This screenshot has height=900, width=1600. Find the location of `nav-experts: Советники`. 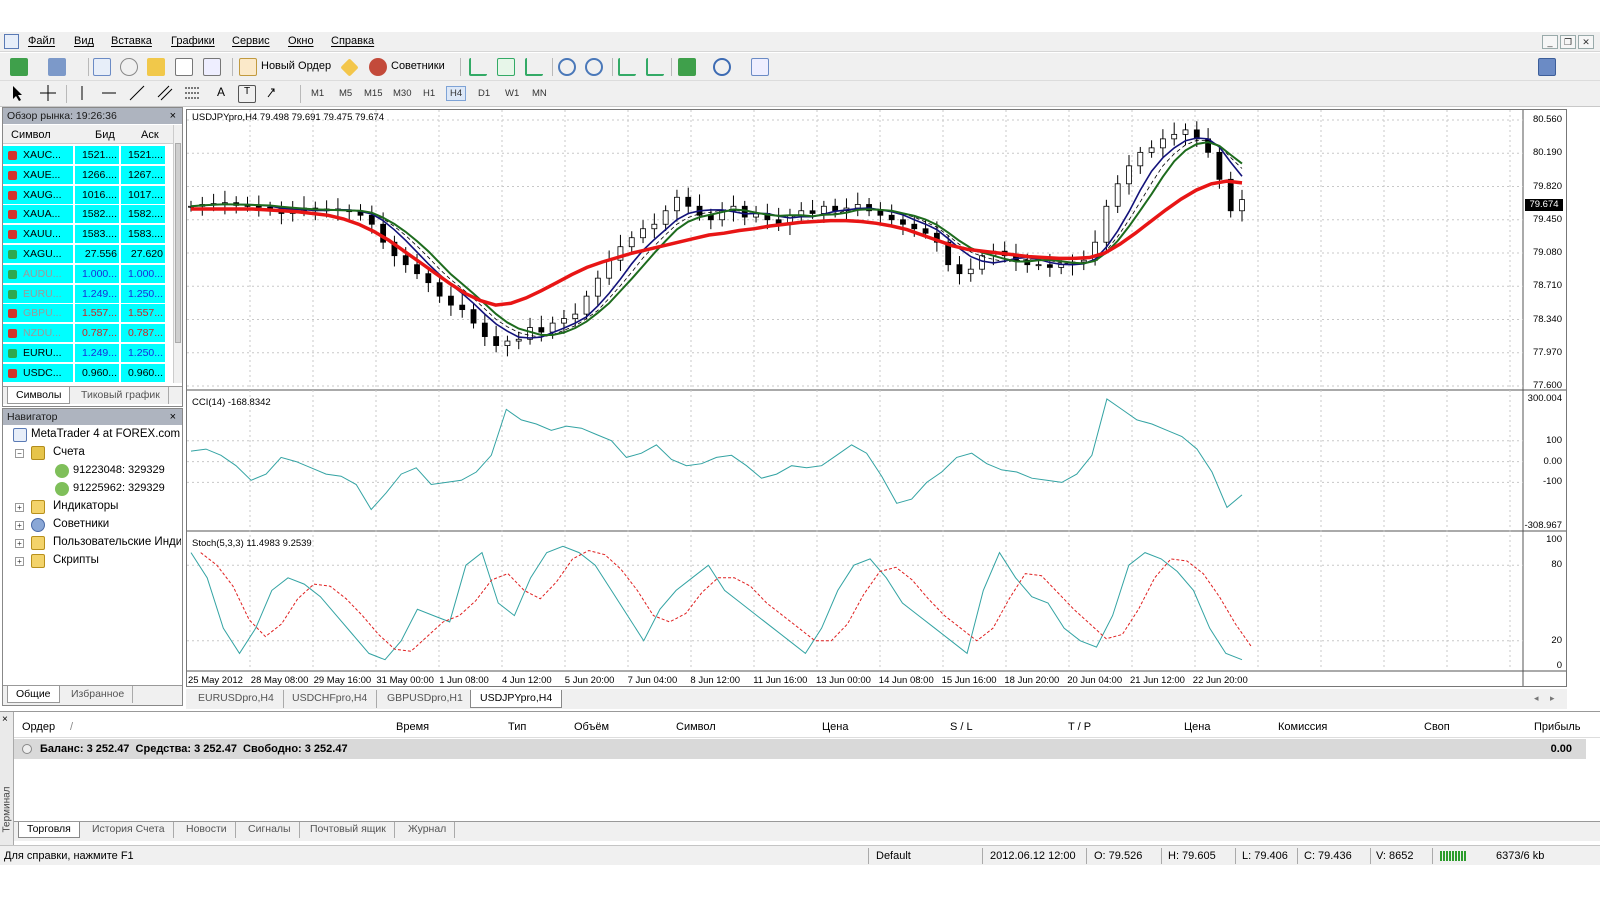

nav-experts: Советники is located at coordinates (81, 524).